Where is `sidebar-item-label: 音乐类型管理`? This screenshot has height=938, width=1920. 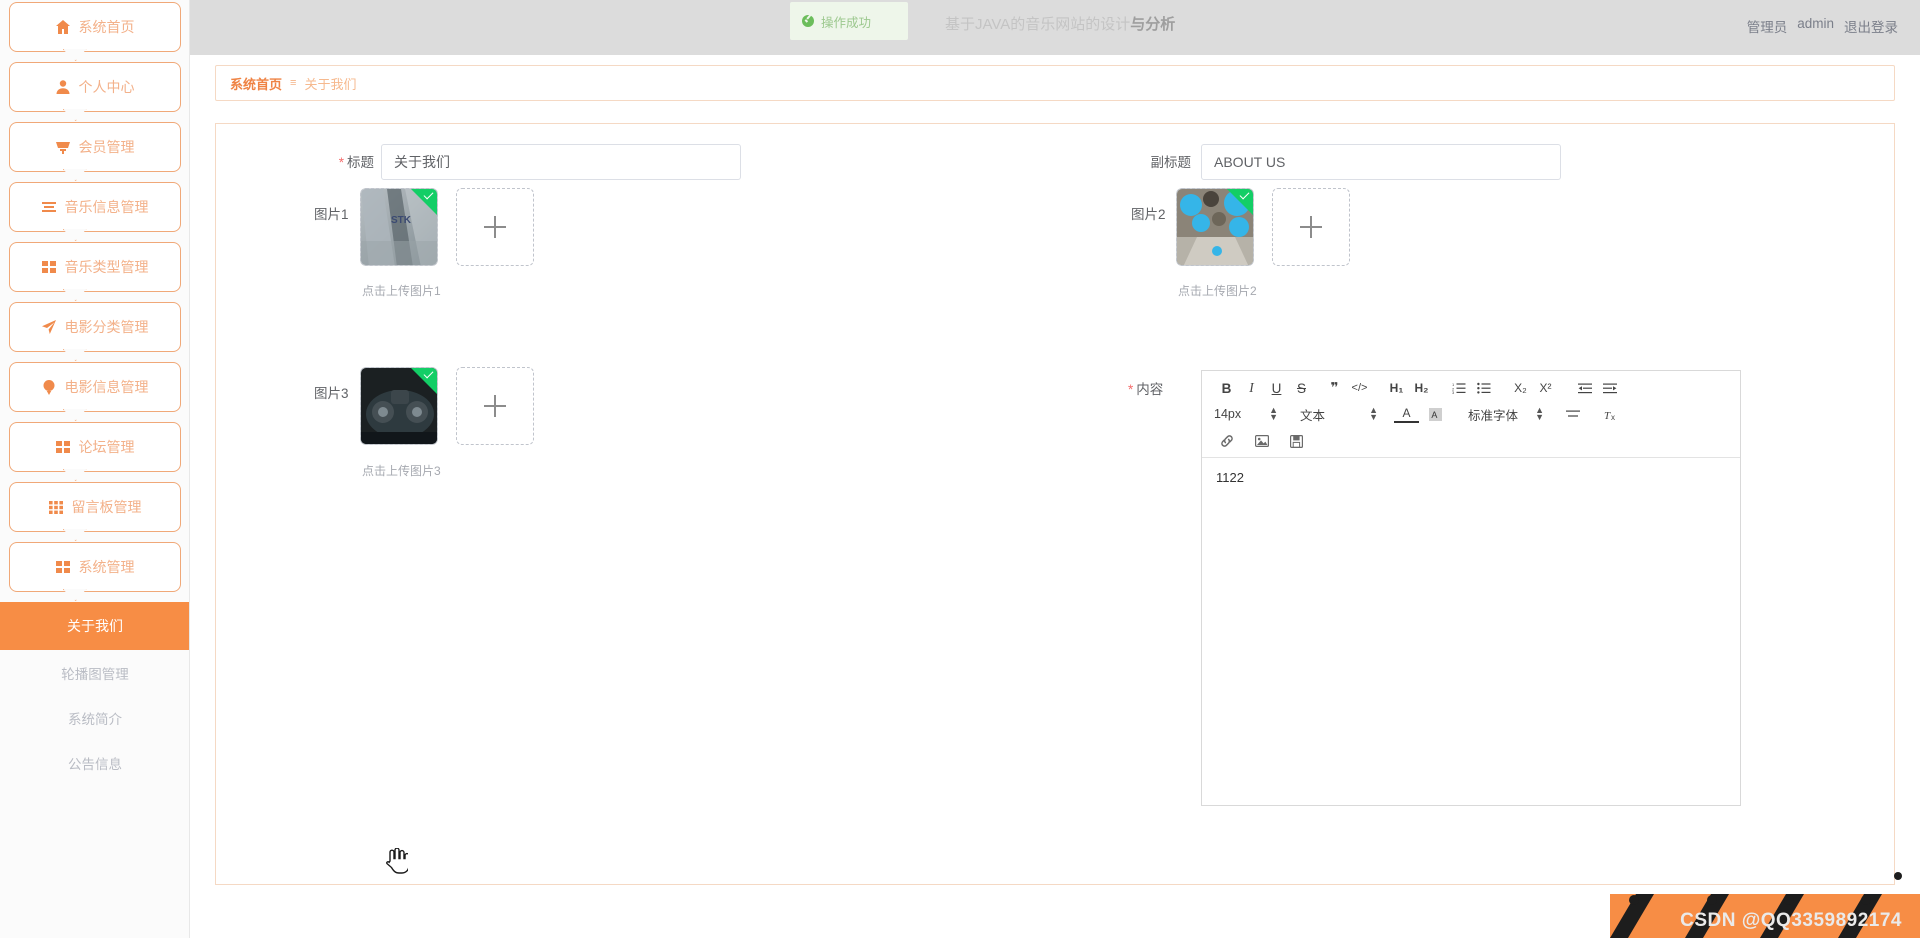
sidebar-item-label: 音乐类型管理 is located at coordinates (106, 267).